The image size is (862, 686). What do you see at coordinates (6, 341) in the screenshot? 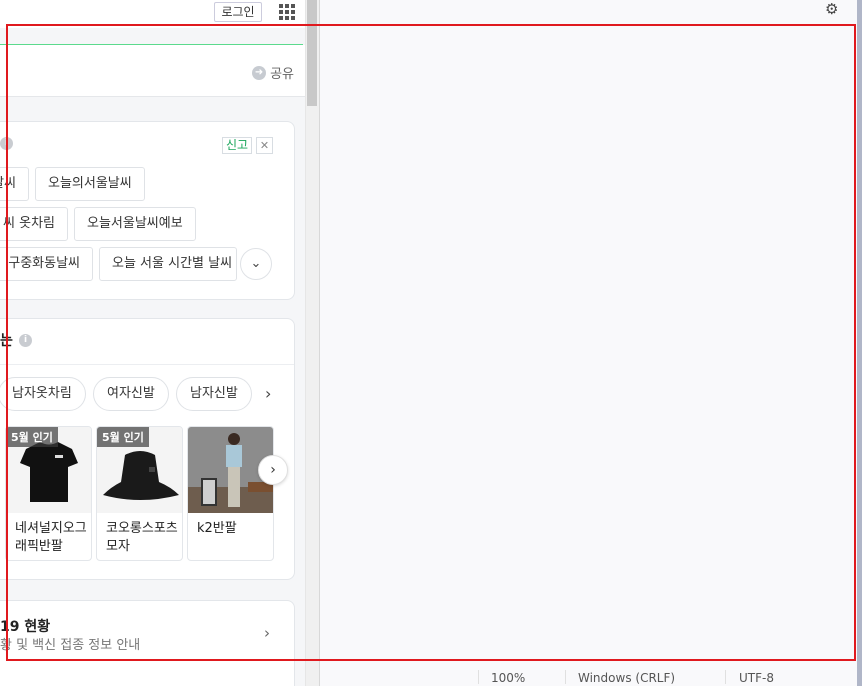
I see `shopping-title: 는` at bounding box center [6, 341].